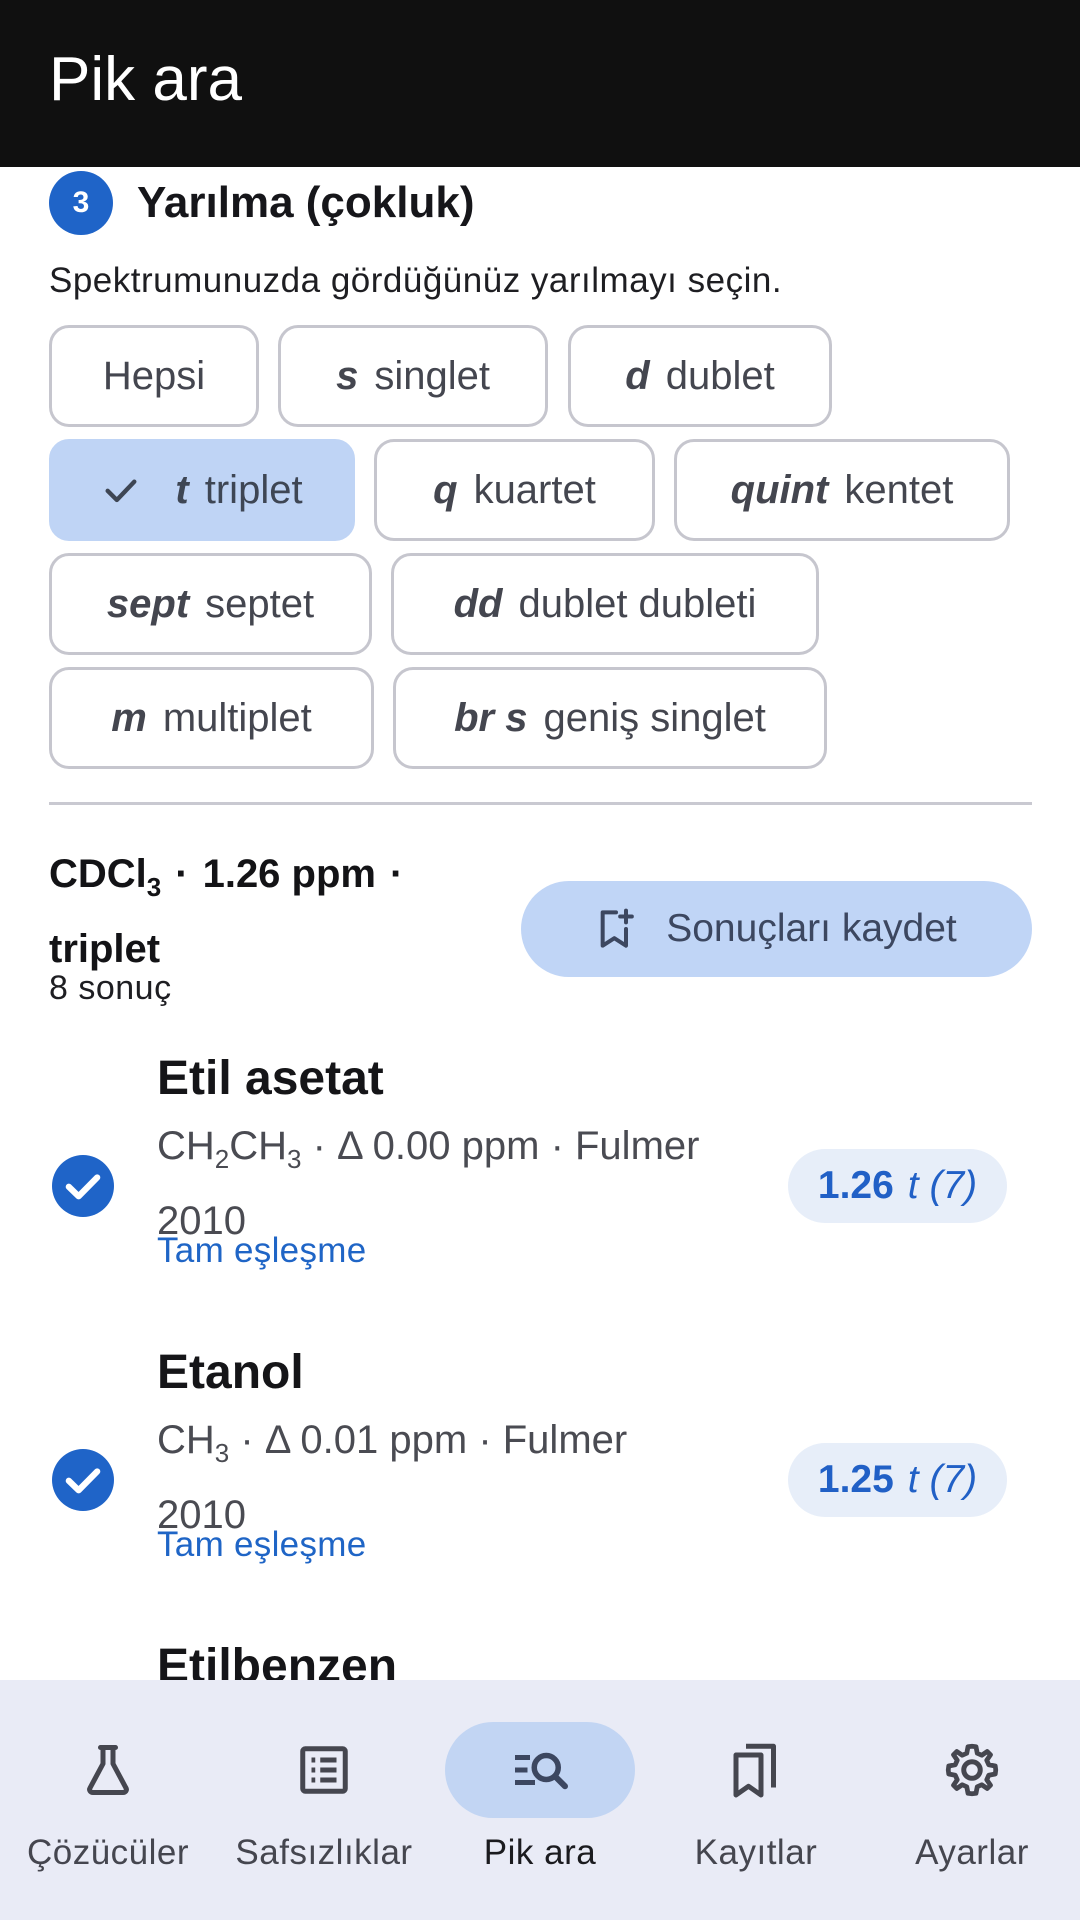 The height and width of the screenshot is (1920, 1080). Describe the element at coordinates (270, 1078) in the screenshot. I see `compound-name: Etil asetat` at that location.